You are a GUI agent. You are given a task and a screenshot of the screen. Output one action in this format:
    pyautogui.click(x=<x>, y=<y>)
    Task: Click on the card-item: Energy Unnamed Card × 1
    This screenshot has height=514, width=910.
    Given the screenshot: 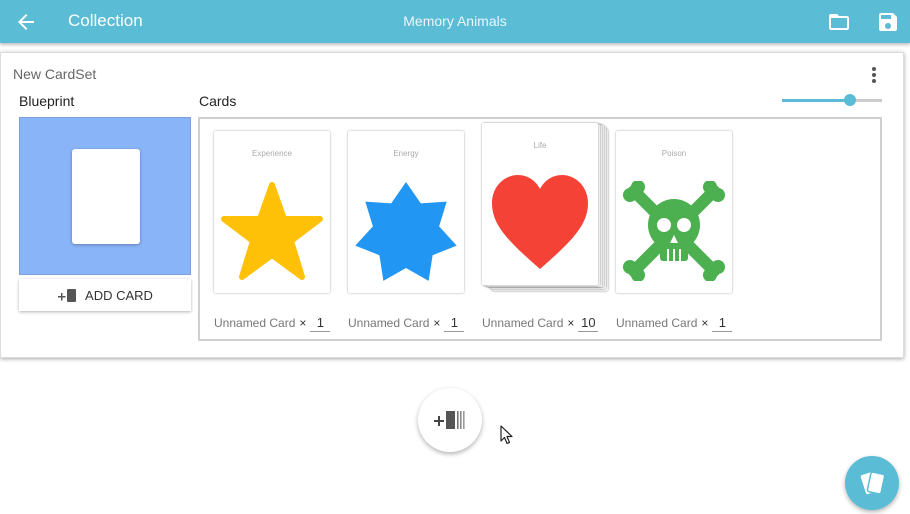 What is the action you would take?
    pyautogui.click(x=413, y=236)
    